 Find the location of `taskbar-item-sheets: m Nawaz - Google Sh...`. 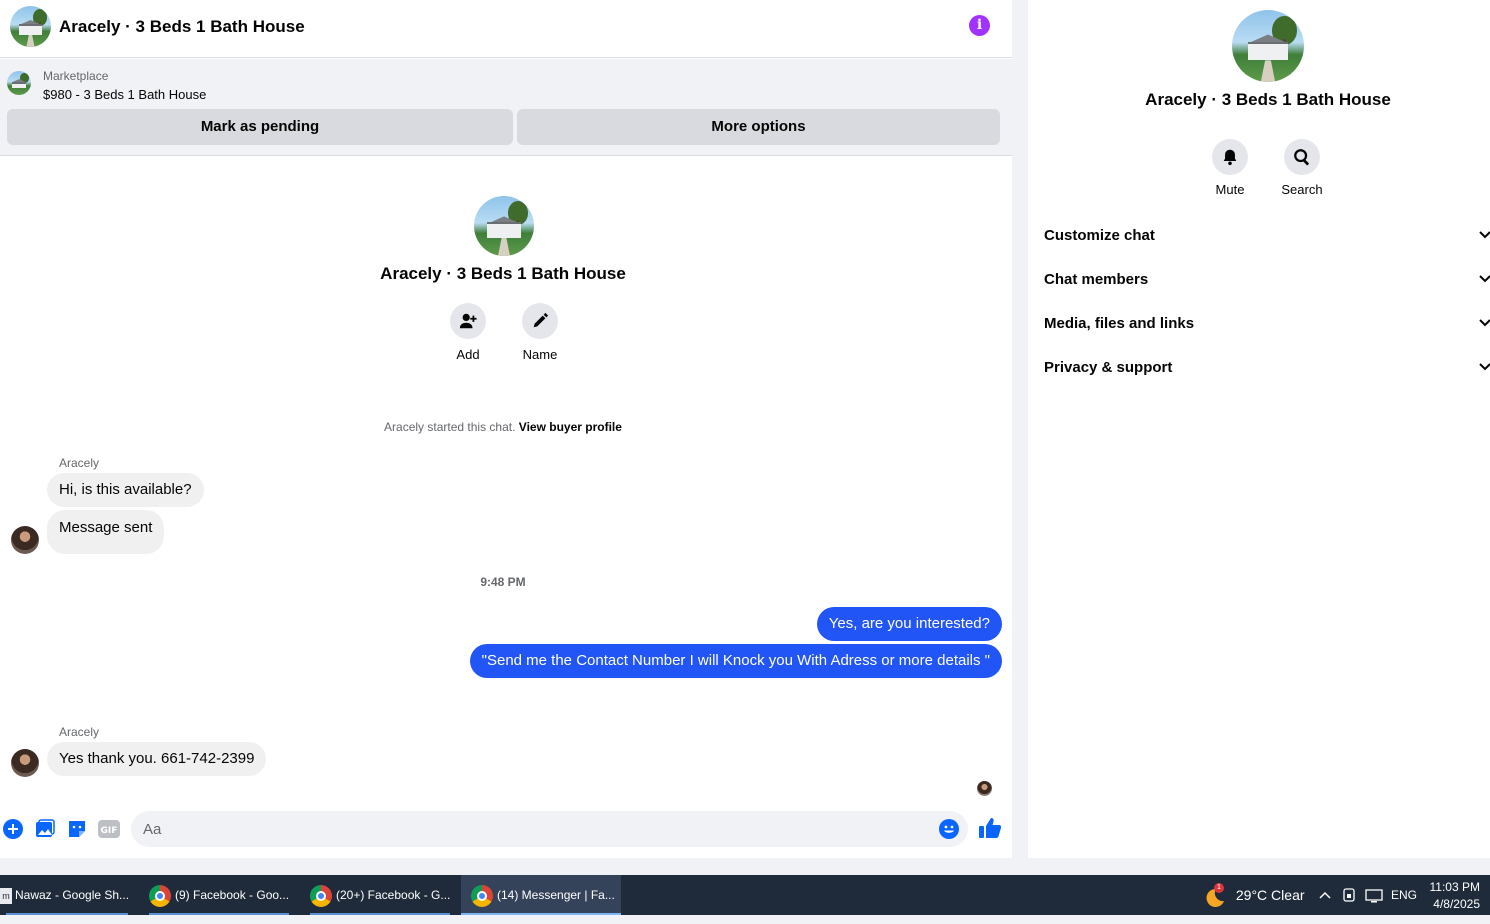

taskbar-item-sheets: m Nawaz - Google Sh... is located at coordinates (67, 895).